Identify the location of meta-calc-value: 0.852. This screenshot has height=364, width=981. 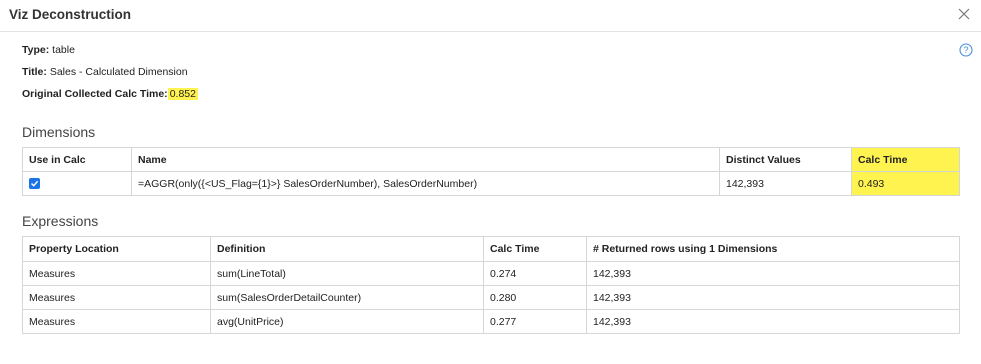
(182, 94).